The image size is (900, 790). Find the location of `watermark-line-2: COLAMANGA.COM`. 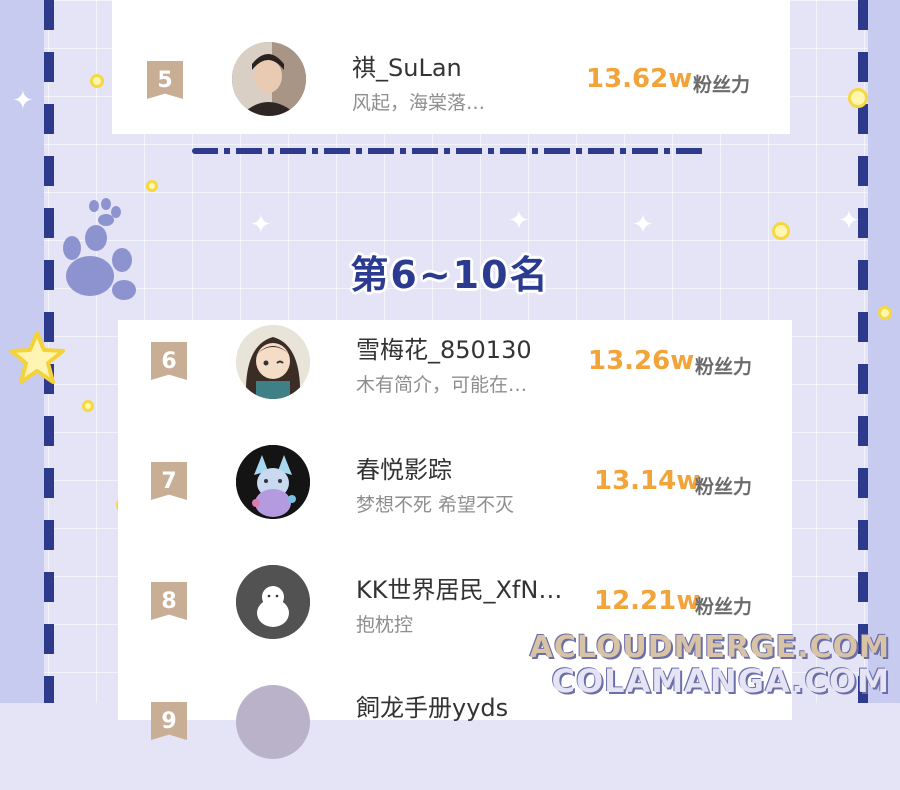

watermark-line-2: COLAMANGA.COM is located at coordinates (720, 681).